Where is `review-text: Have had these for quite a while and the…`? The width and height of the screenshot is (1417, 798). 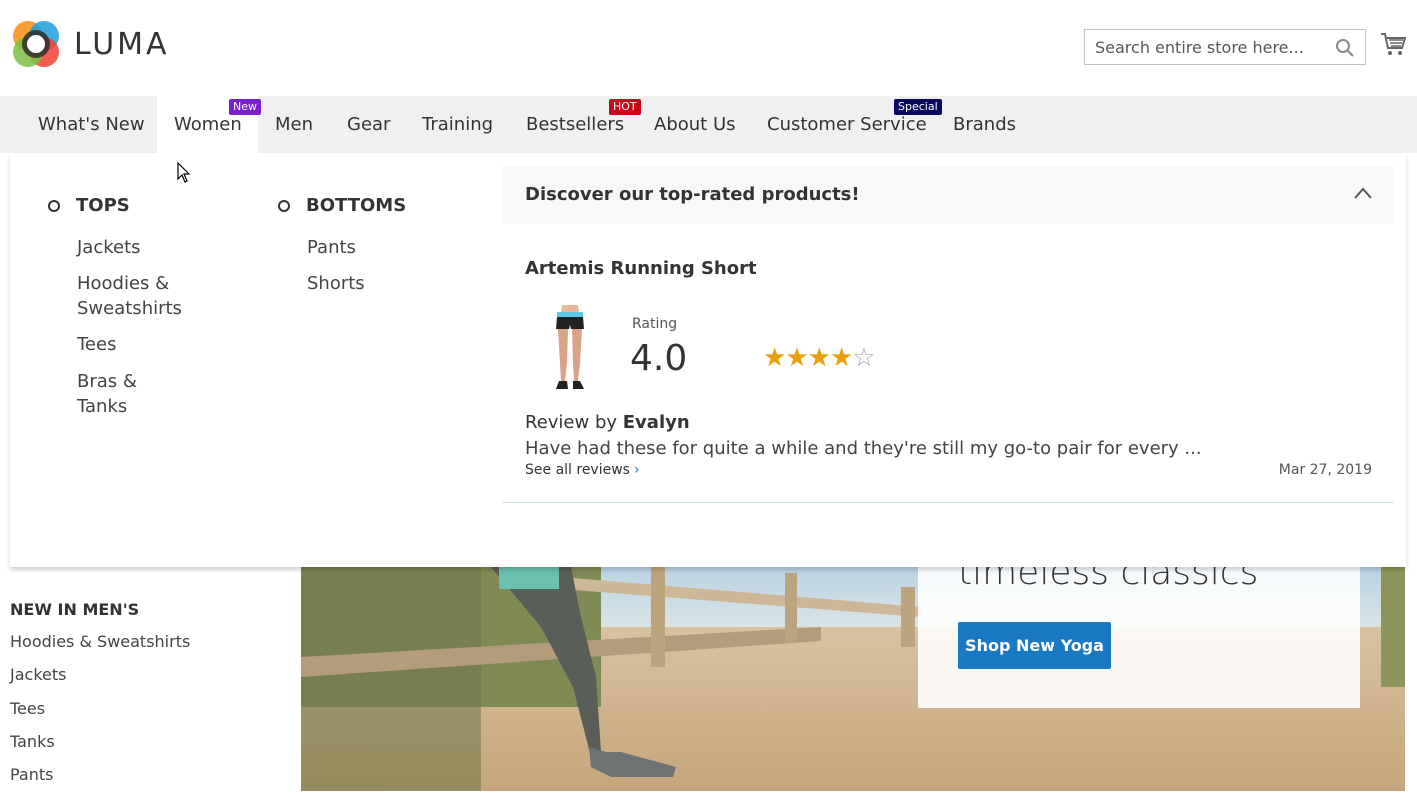
review-text: Have had these for quite a while and the… is located at coordinates (863, 448).